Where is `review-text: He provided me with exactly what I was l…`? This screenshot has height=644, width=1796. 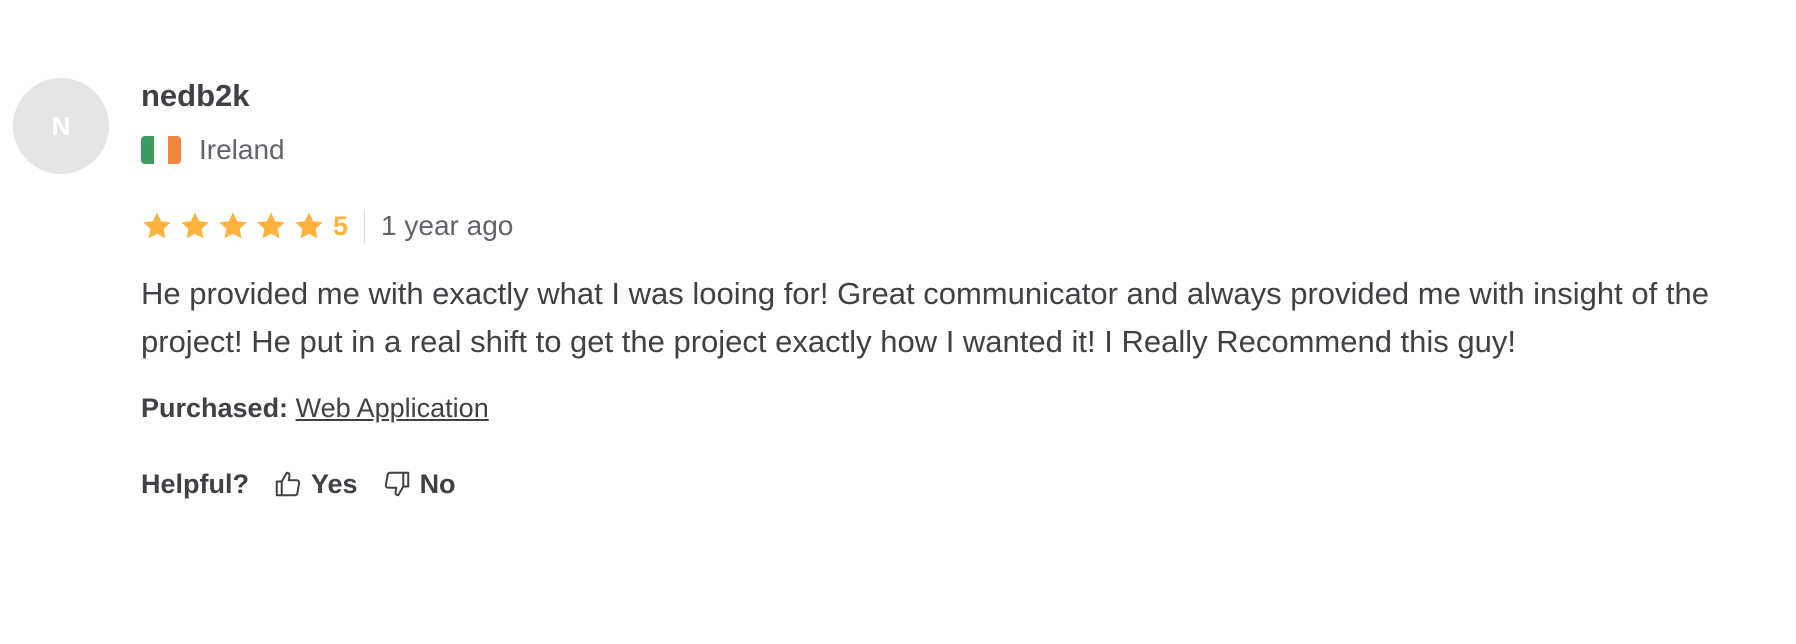
review-text: He provided me with exactly what I was l… is located at coordinates (925, 317).